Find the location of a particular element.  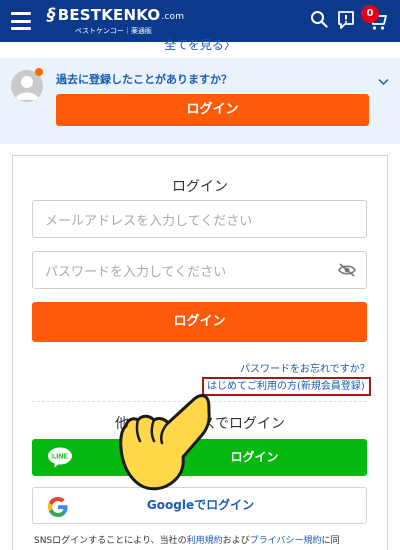

logo-text: BESTKENKO is located at coordinates (109, 15).